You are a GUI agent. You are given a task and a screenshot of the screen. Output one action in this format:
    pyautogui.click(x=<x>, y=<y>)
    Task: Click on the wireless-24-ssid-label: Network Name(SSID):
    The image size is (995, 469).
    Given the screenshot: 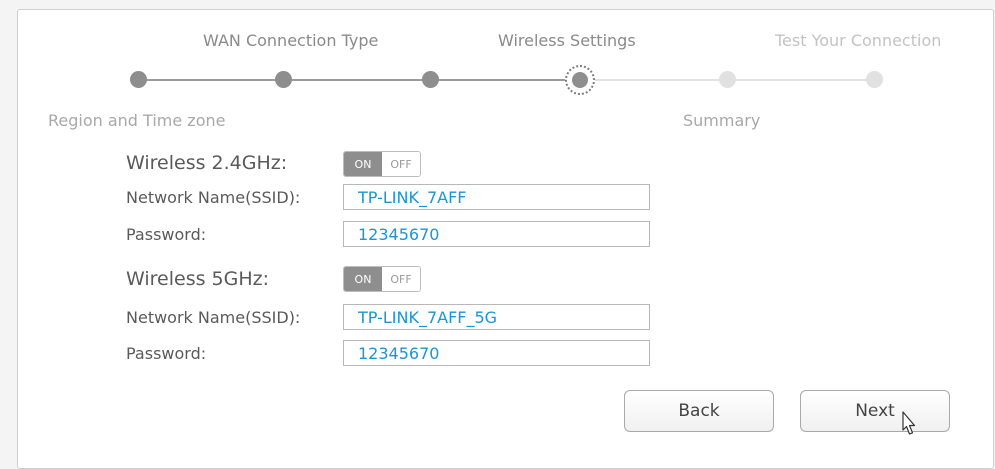 What is the action you would take?
    pyautogui.click(x=213, y=197)
    